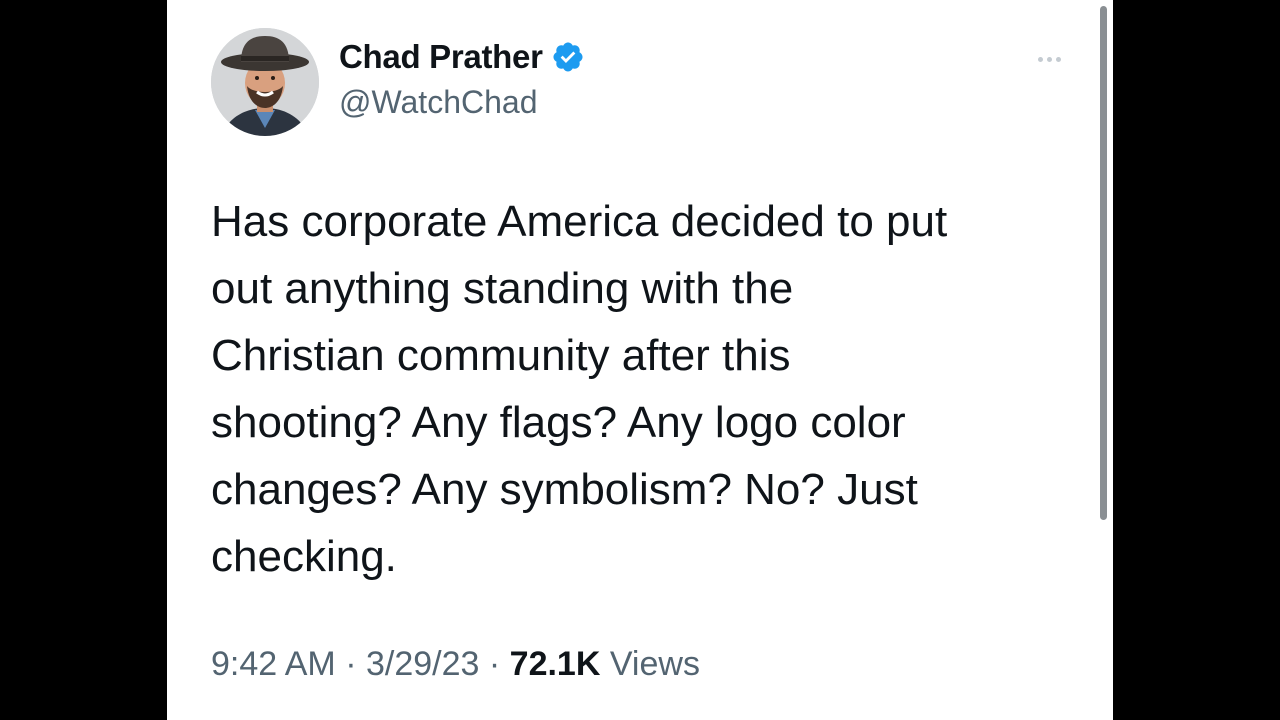 The height and width of the screenshot is (720, 1280). Describe the element at coordinates (568, 57) in the screenshot. I see `verified-badge-icon` at that location.